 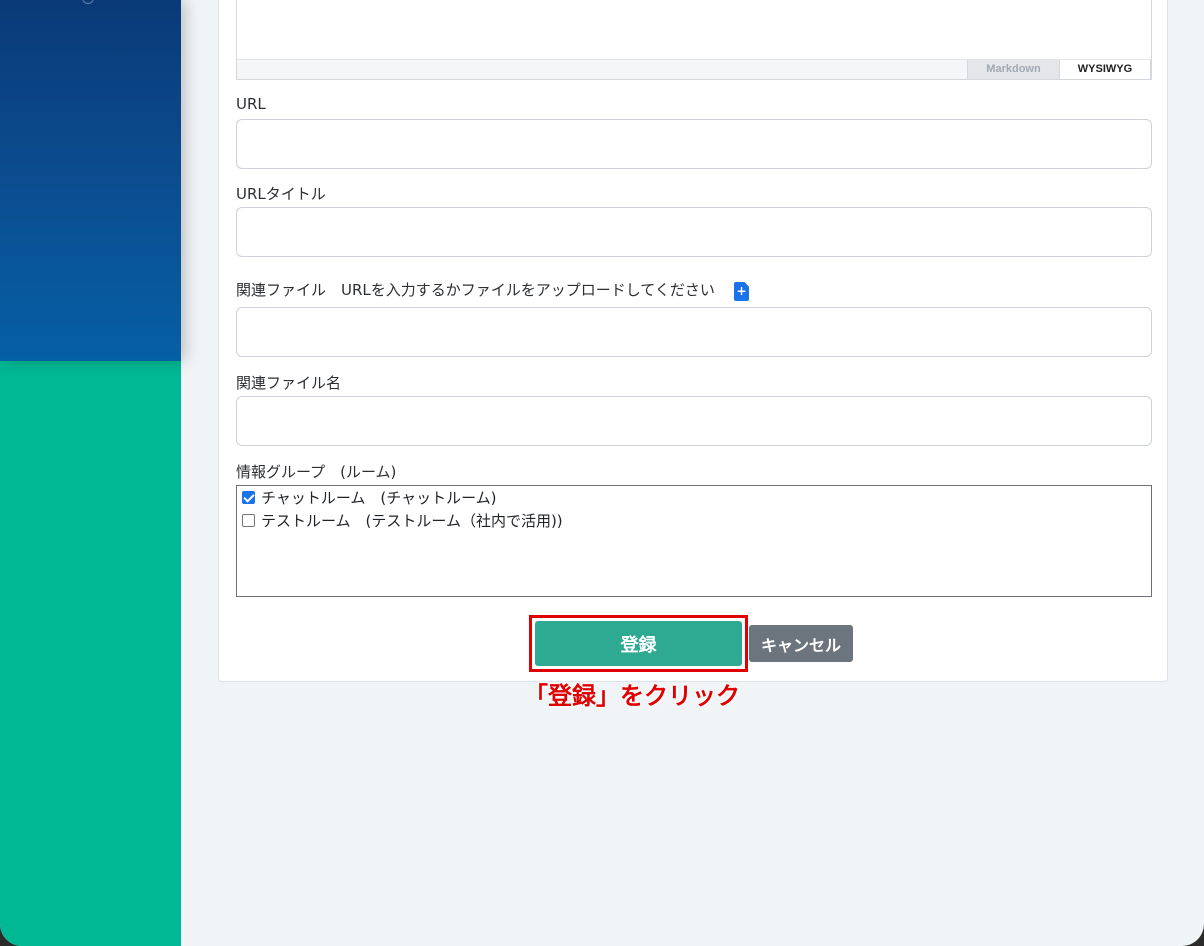 I want to click on related-file-label: 関連ファイル URLを入力するかファイルをアップロードしてください, so click(x=475, y=290).